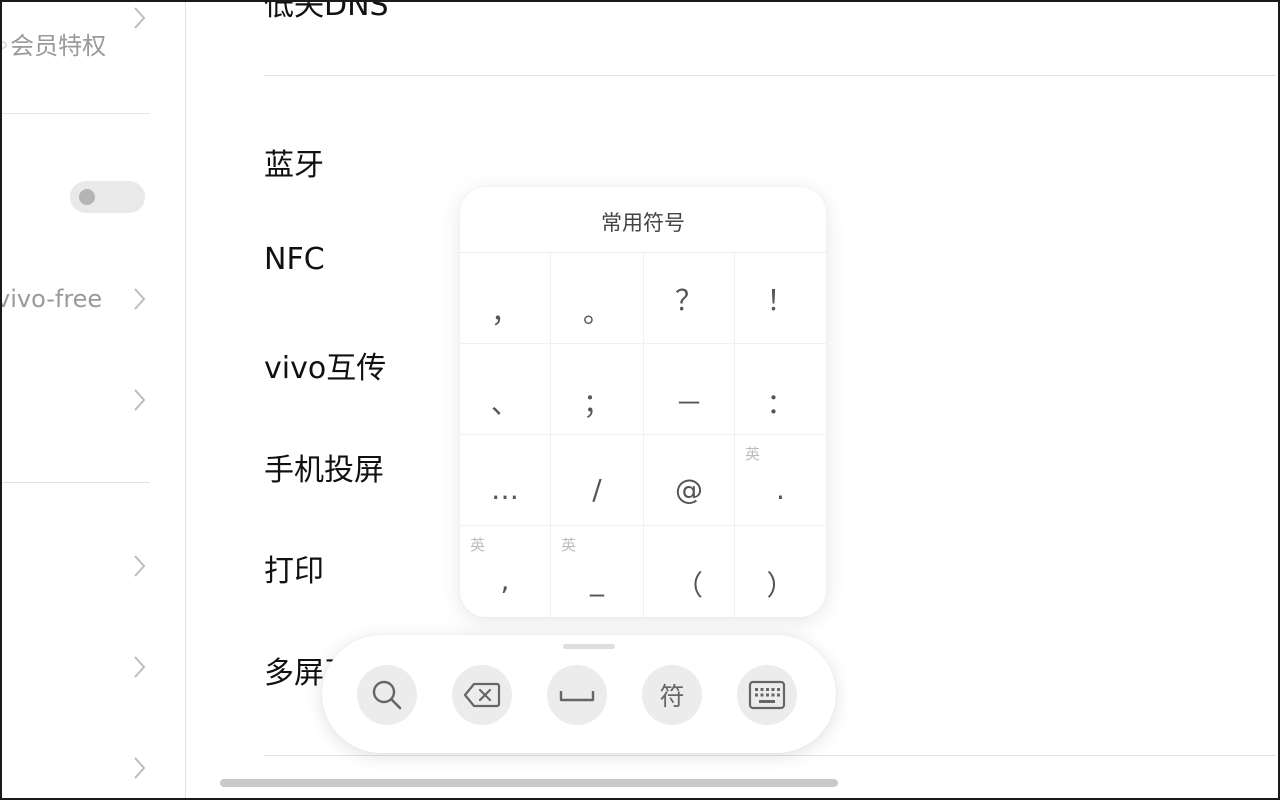 The image size is (1280, 800). I want to click on member-privilege-label: ◦会员特权, so click(53, 46).